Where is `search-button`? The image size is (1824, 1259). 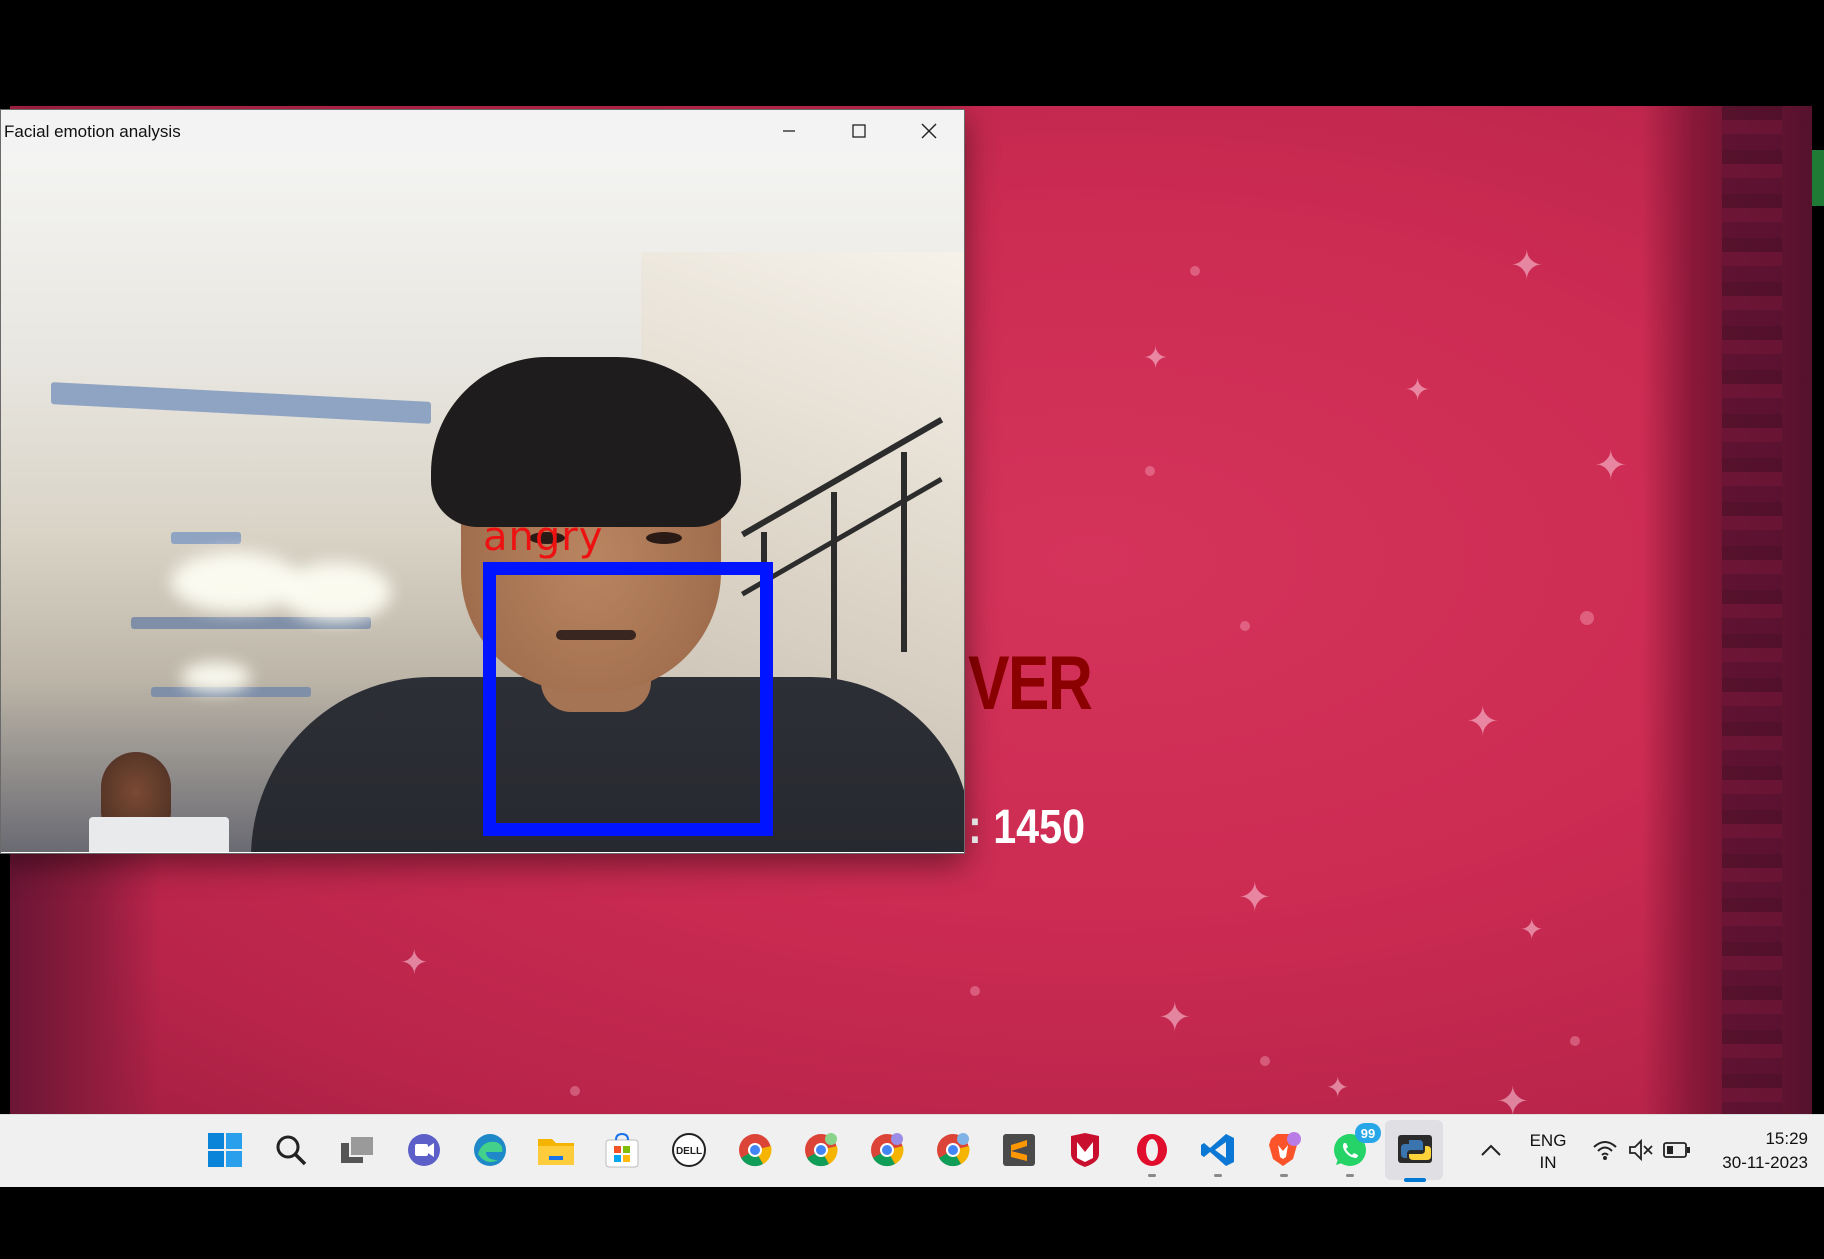 search-button is located at coordinates (291, 1150).